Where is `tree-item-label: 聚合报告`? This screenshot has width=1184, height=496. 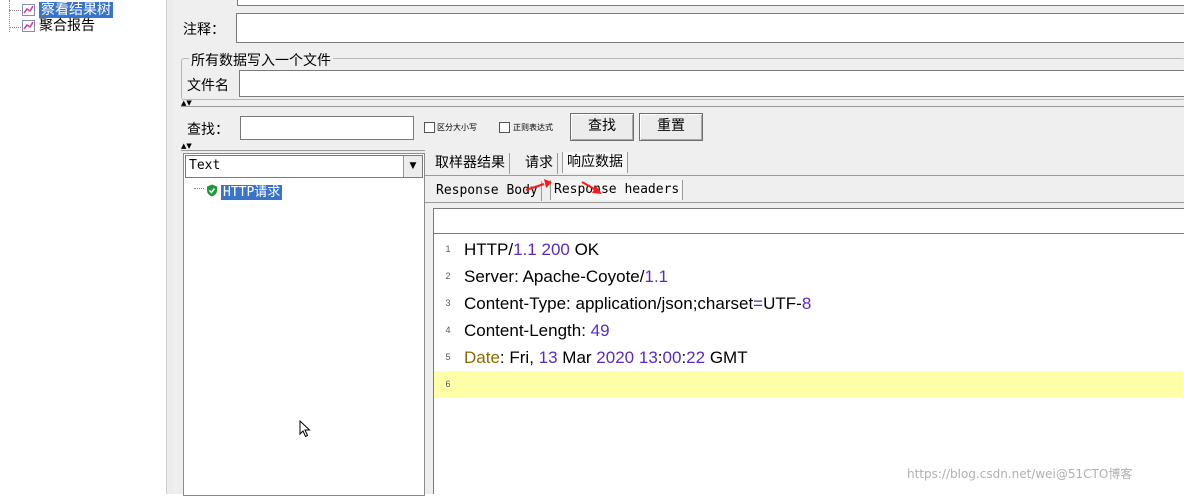
tree-item-label: 聚合报告 is located at coordinates (67, 26).